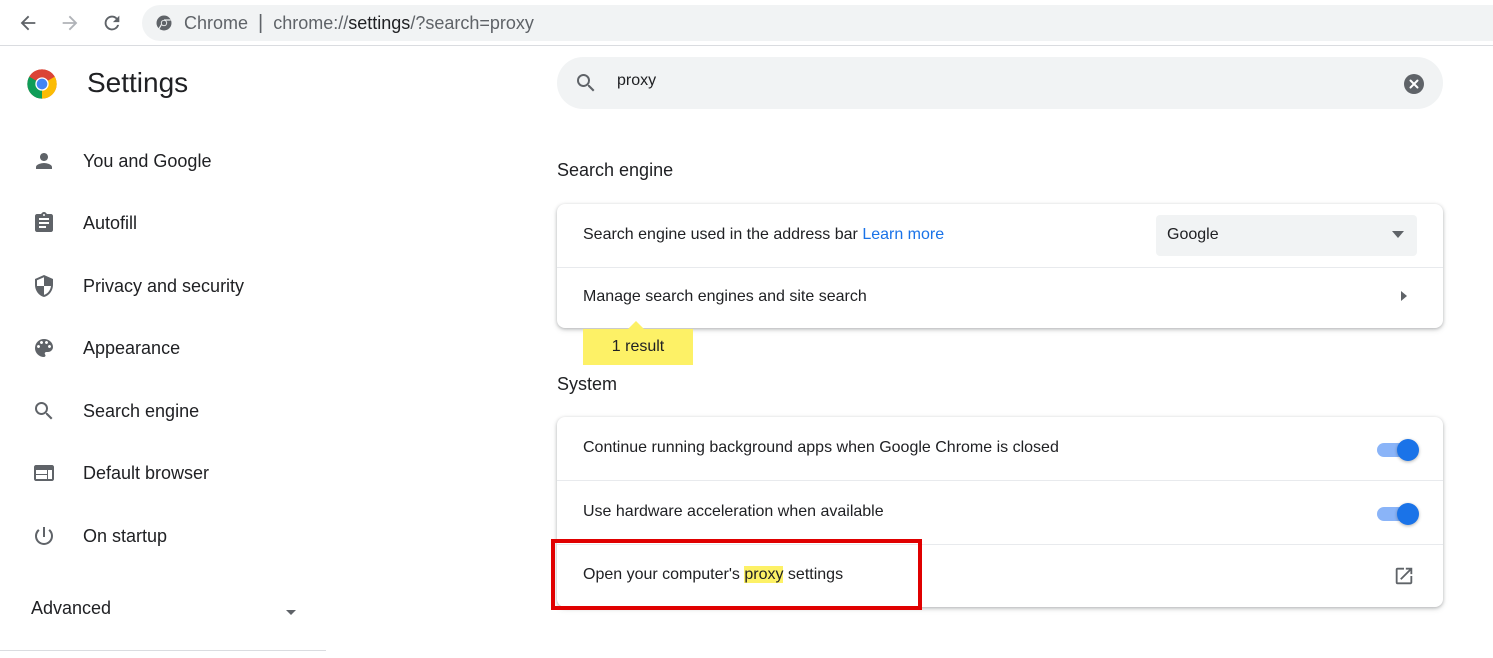  Describe the element at coordinates (141, 410) in the screenshot. I see `sidebar-item-label: Search engine` at that location.